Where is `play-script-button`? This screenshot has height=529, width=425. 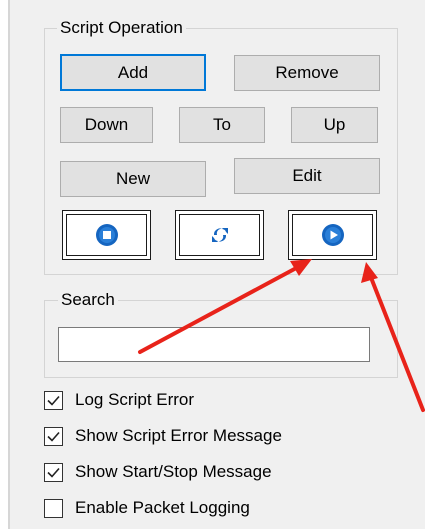
play-script-button is located at coordinates (332, 235).